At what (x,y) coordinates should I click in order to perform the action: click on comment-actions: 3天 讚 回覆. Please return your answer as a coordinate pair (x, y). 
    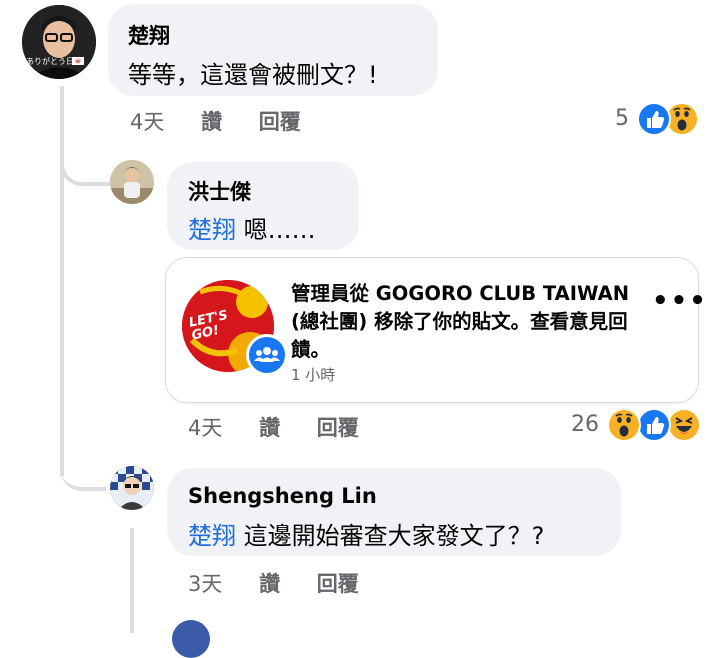
    Looking at the image, I should click on (273, 583).